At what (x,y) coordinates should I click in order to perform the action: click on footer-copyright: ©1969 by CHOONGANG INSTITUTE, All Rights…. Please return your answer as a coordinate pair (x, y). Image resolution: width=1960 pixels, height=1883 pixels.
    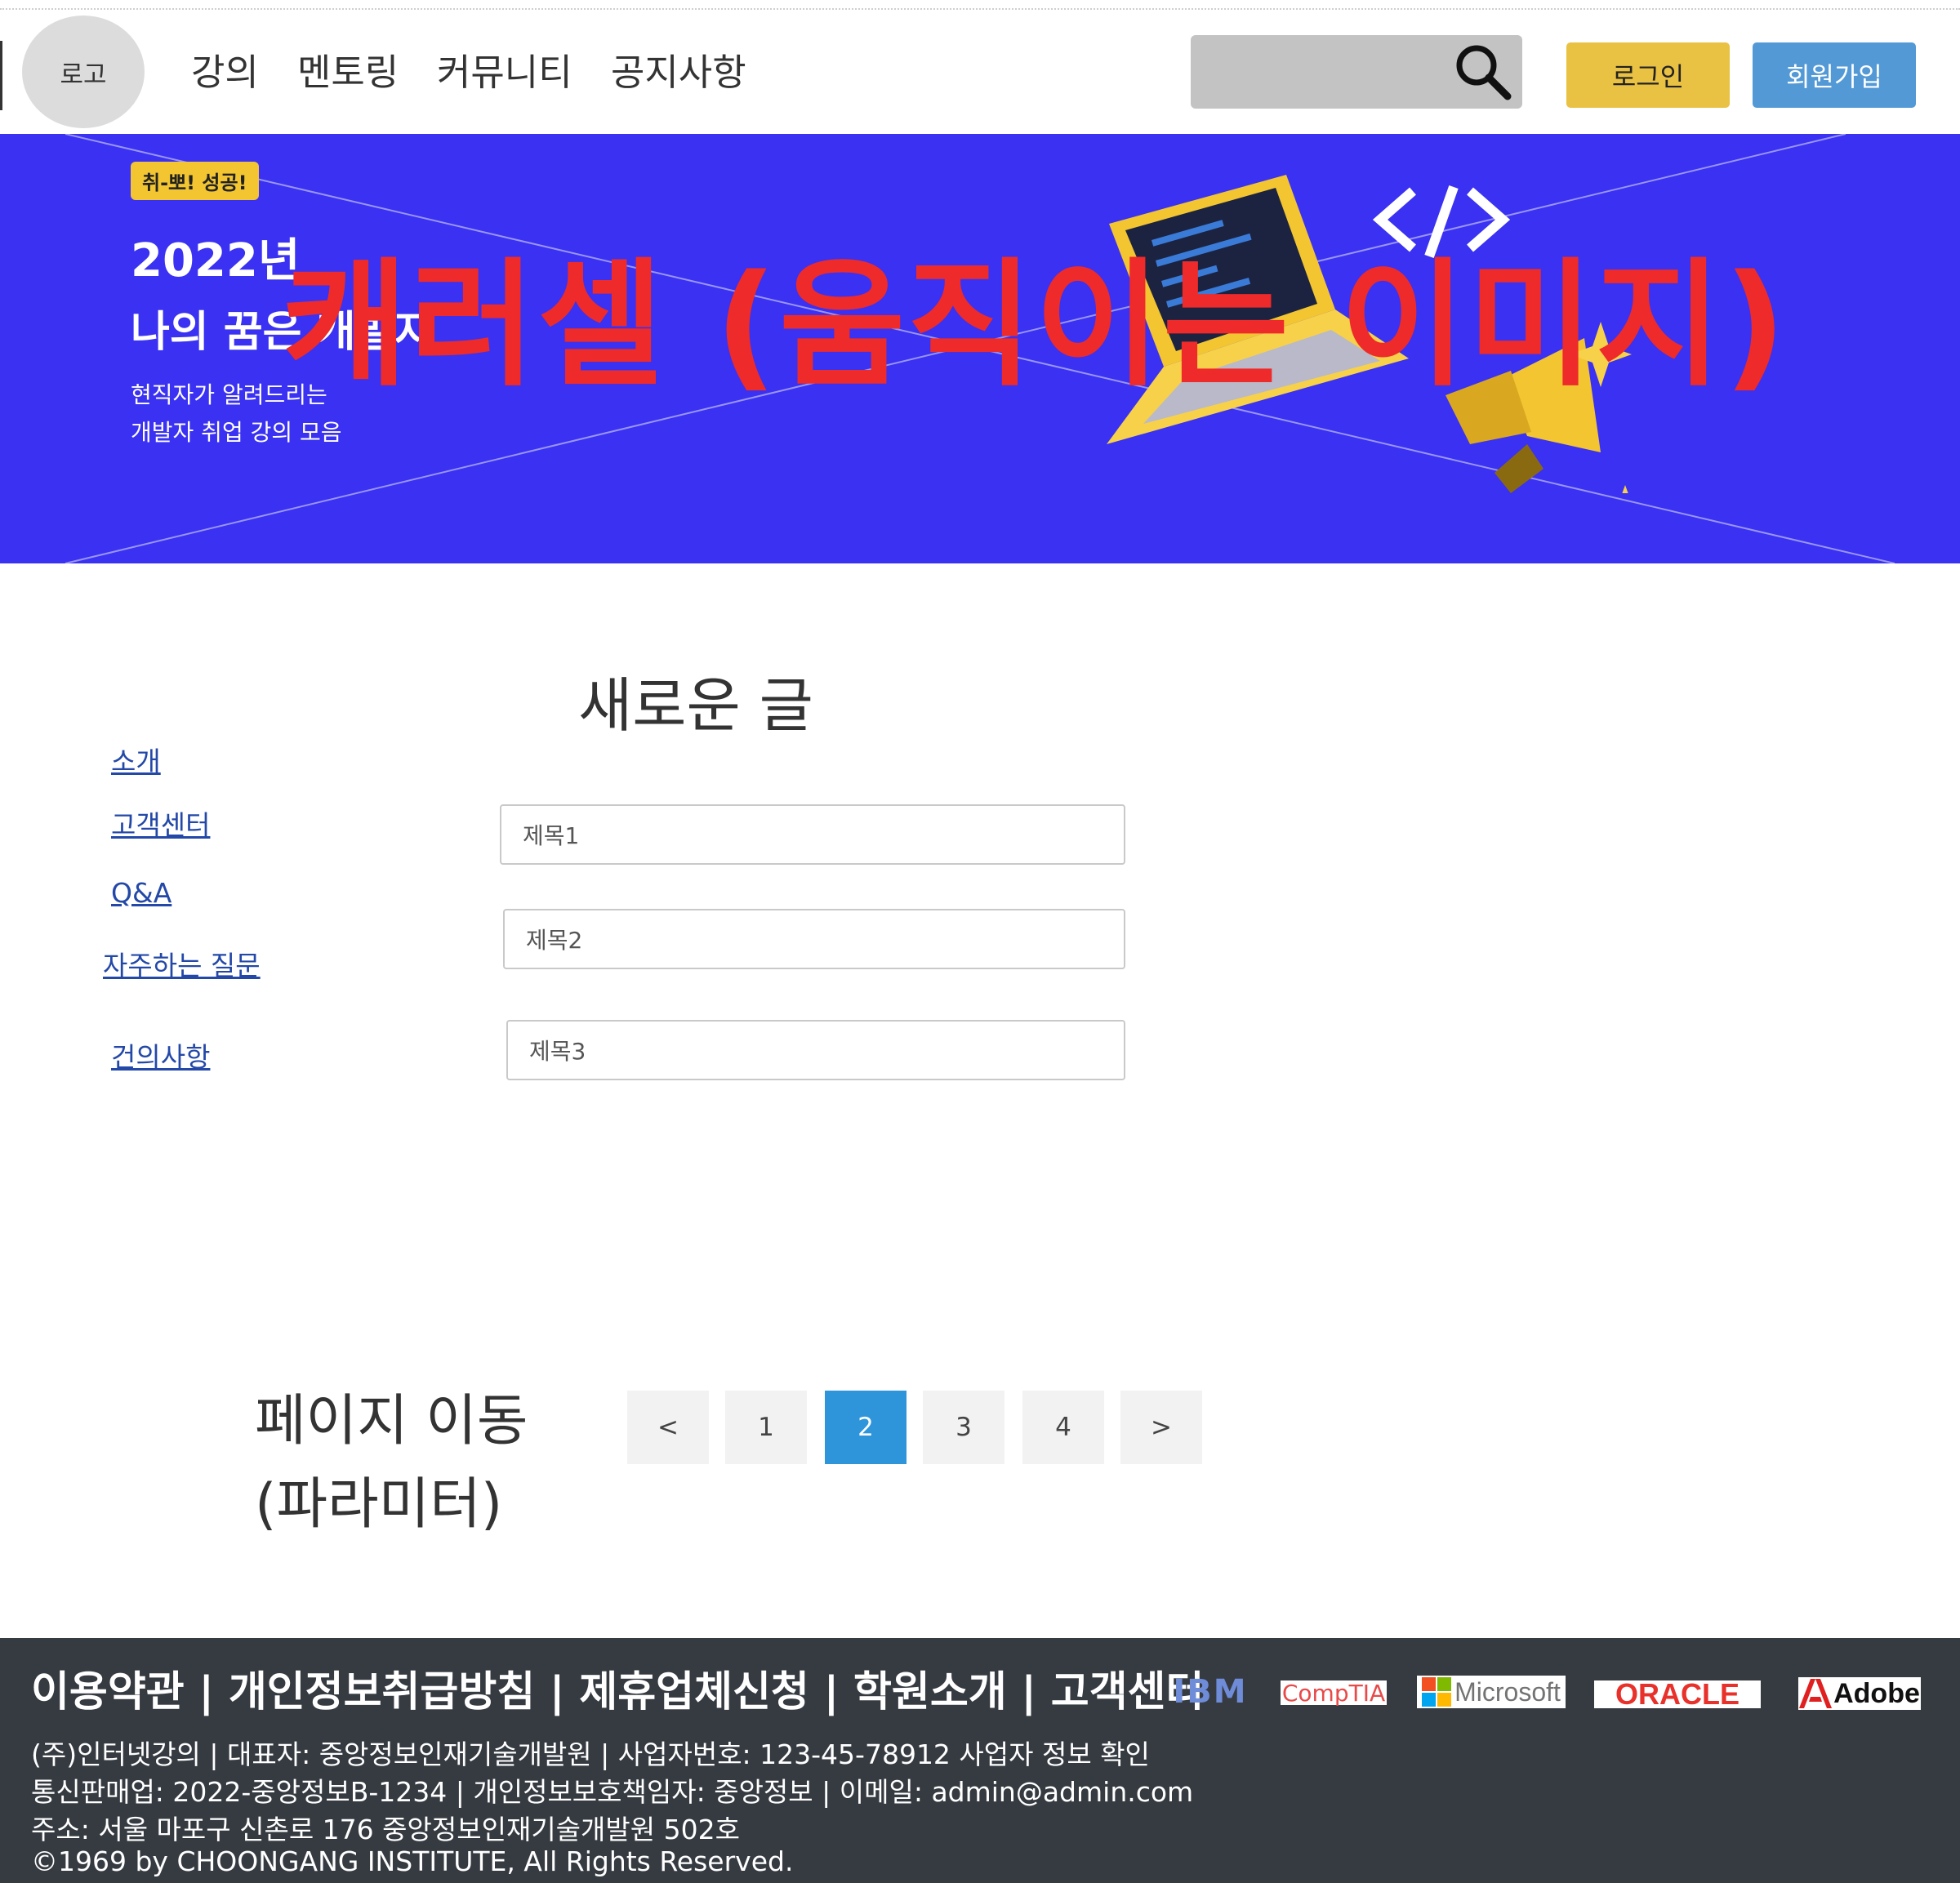
    Looking at the image, I should click on (412, 1861).